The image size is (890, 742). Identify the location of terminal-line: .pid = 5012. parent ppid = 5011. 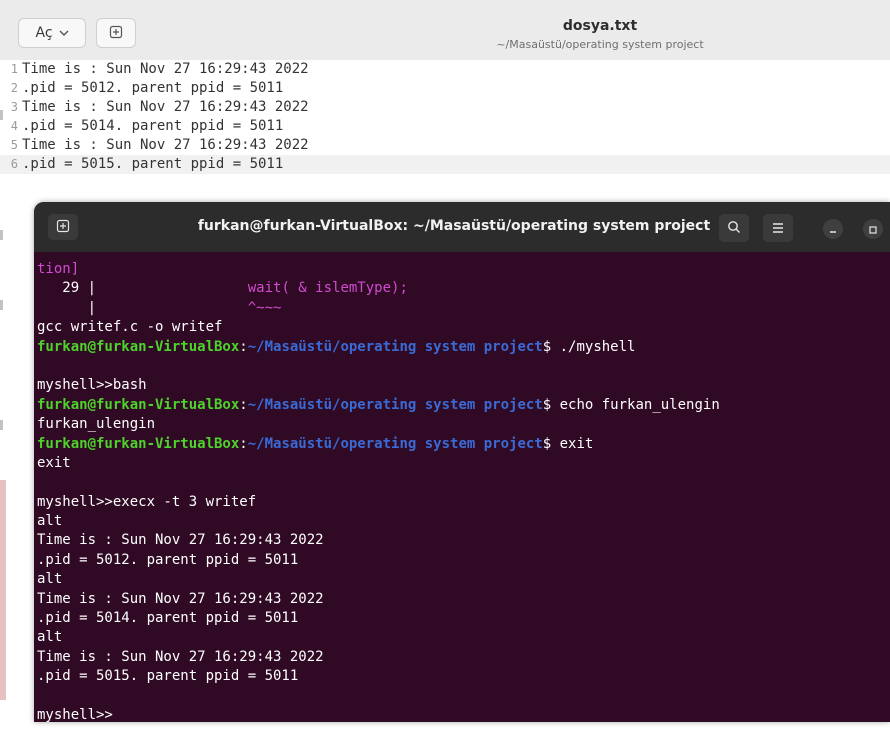
(168, 559).